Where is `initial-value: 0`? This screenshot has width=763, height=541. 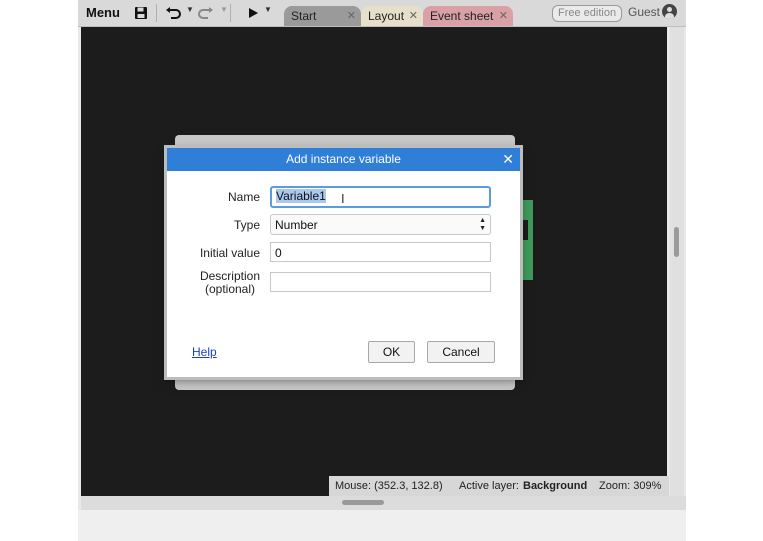
initial-value: 0 is located at coordinates (278, 253).